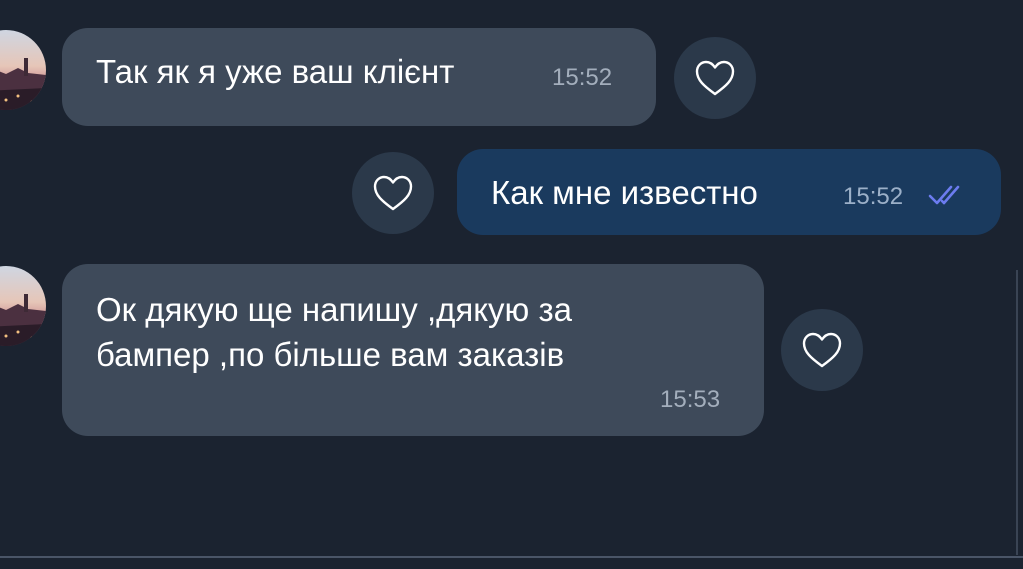 The image size is (1023, 569). Describe the element at coordinates (1017, 412) in the screenshot. I see `scroll-edge` at that location.